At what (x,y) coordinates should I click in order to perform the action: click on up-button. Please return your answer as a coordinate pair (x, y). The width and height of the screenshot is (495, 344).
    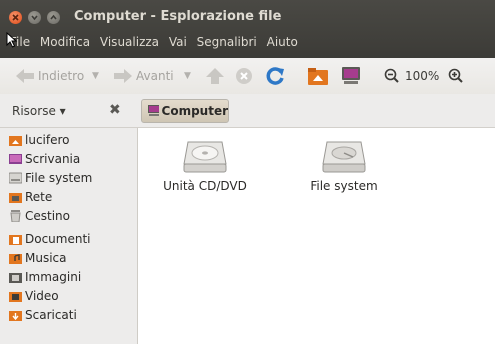
    Looking at the image, I should click on (215, 76).